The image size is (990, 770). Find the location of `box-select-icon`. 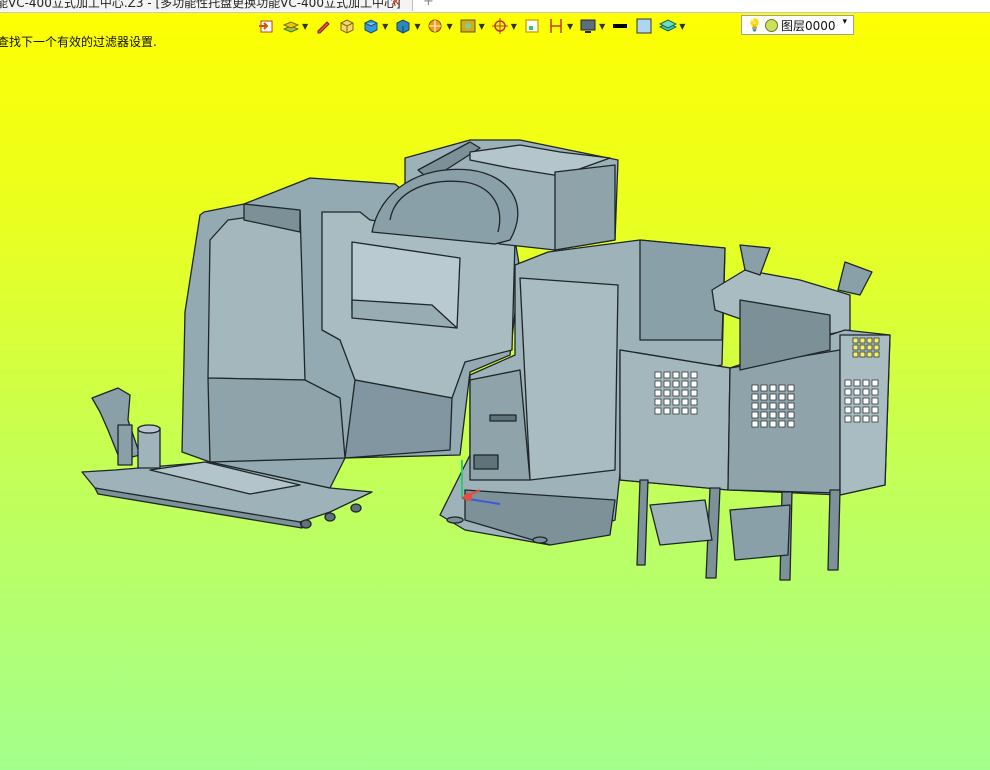

box-select-icon is located at coordinates (347, 26).